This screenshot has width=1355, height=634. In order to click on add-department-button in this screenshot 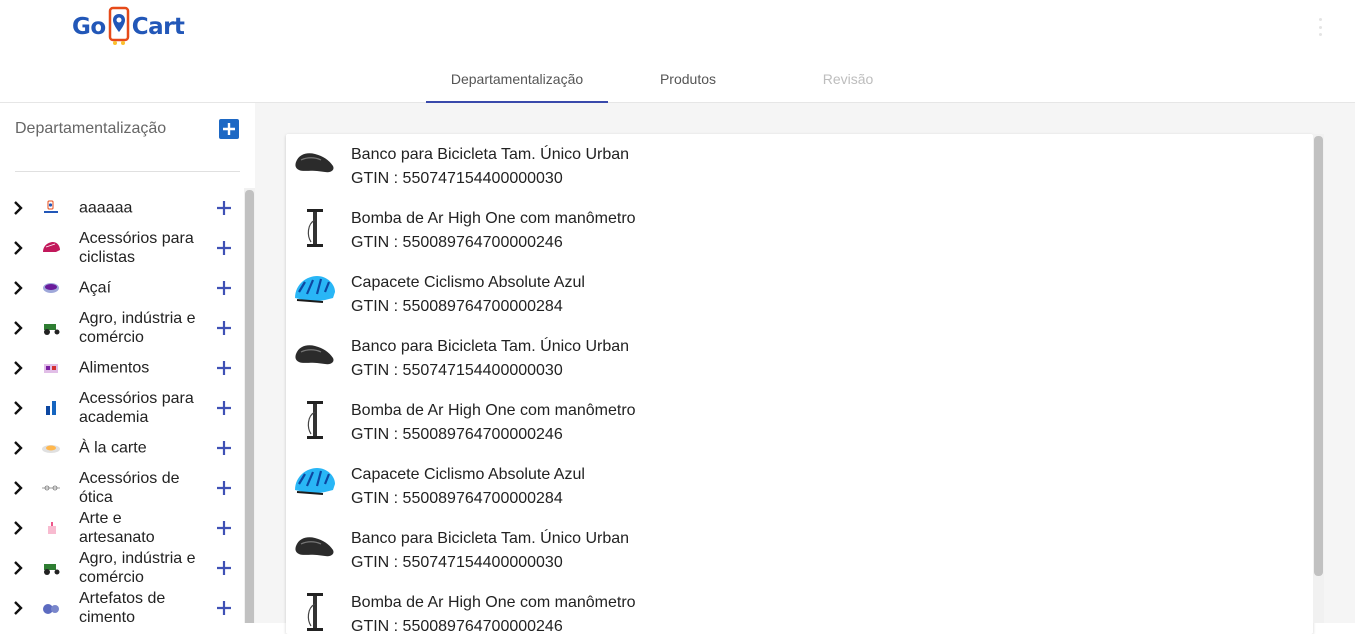, I will do `click(229, 129)`.